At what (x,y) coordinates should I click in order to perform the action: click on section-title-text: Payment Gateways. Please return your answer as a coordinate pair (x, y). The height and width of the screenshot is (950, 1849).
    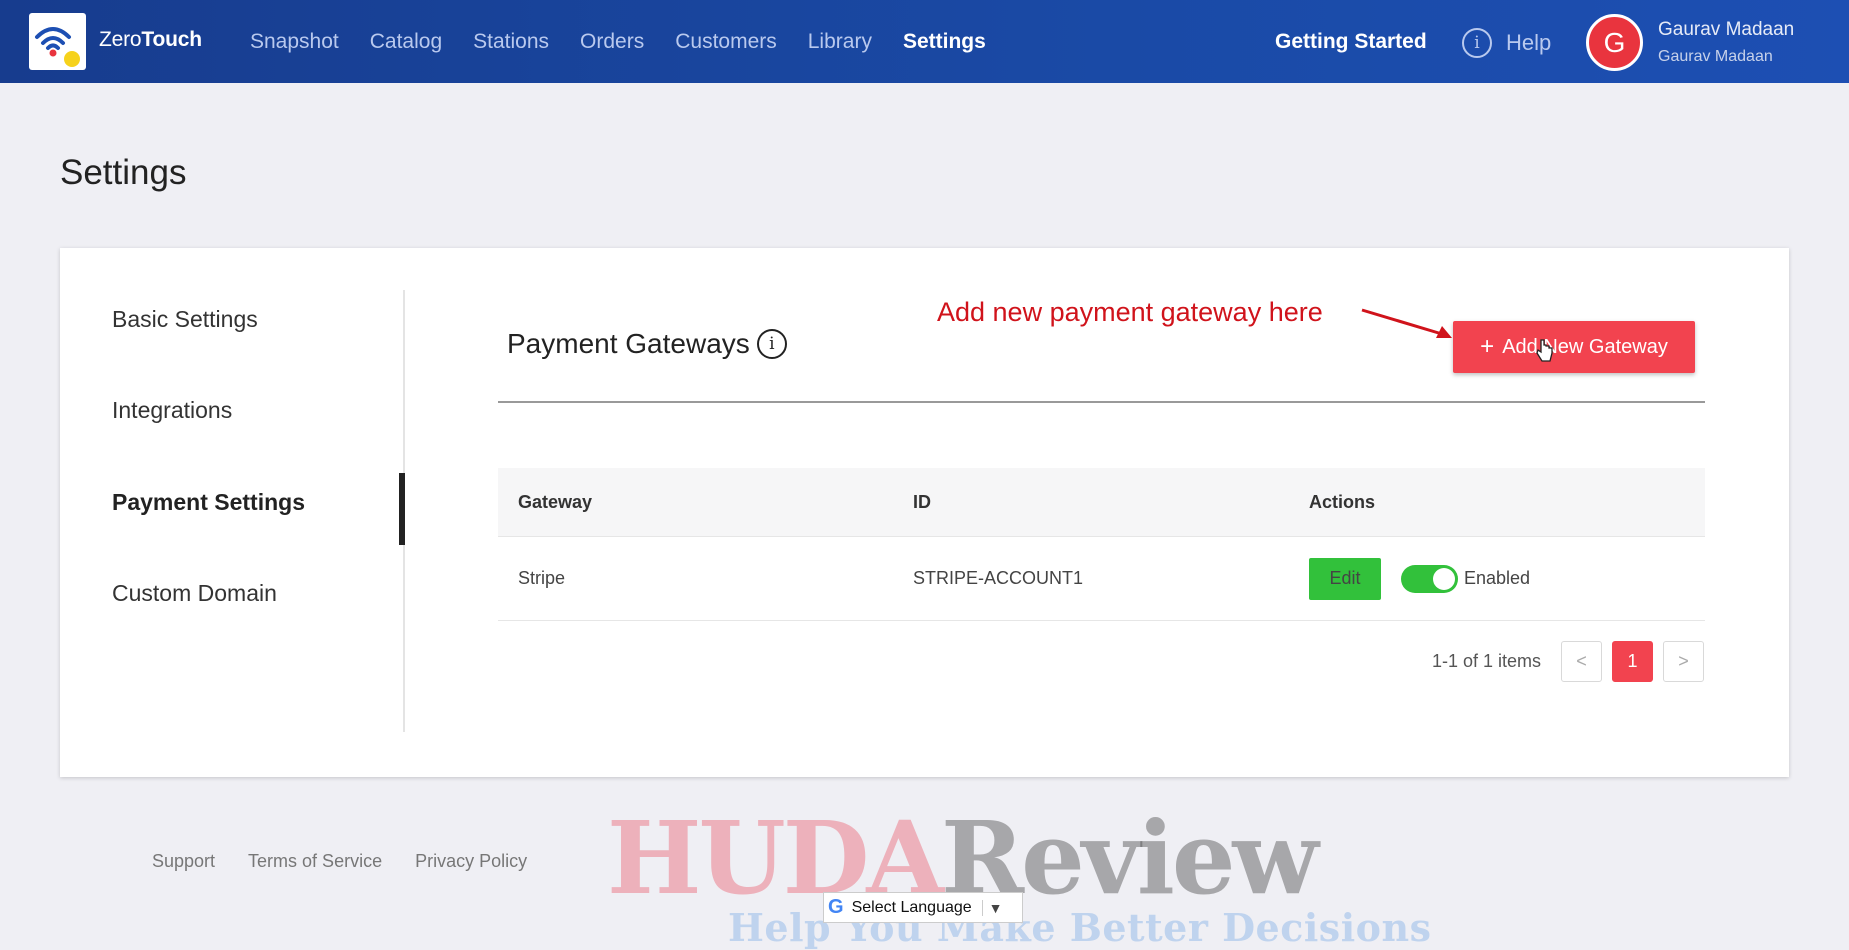
    Looking at the image, I should click on (628, 343).